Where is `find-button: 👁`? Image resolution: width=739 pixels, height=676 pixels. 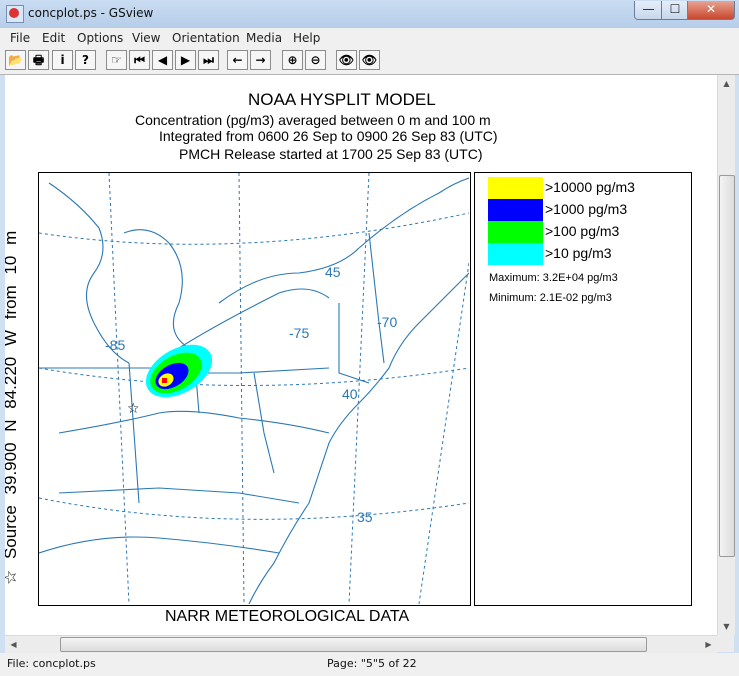
find-button: 👁 is located at coordinates (346, 60).